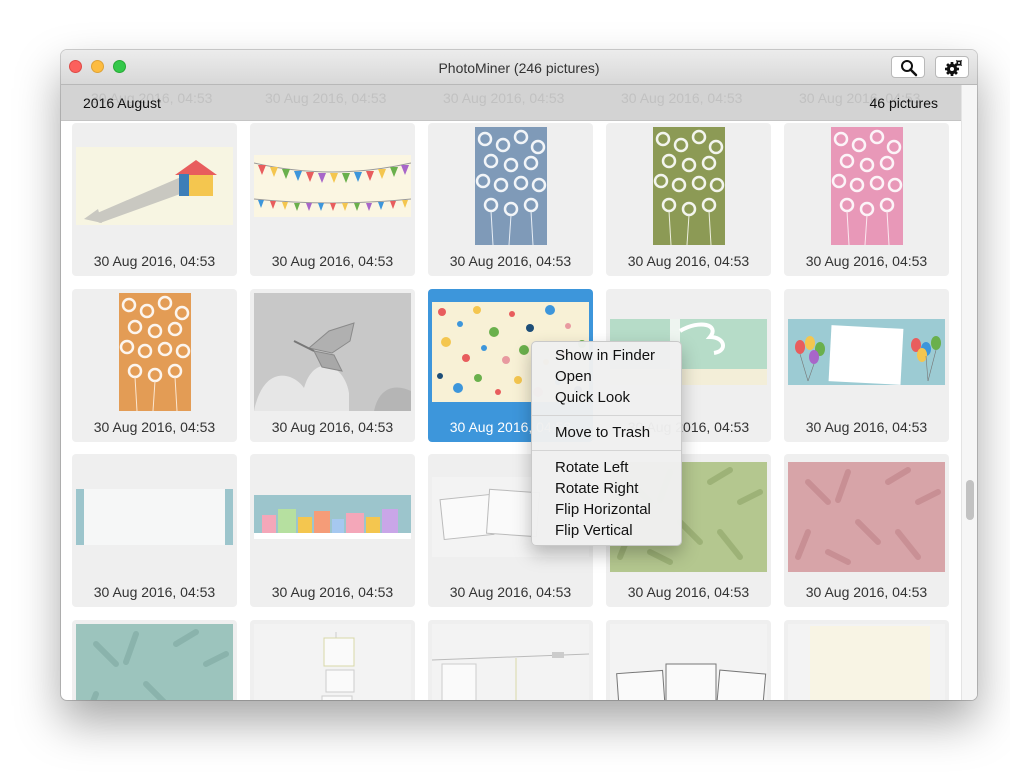  I want to click on settings-button, so click(952, 67).